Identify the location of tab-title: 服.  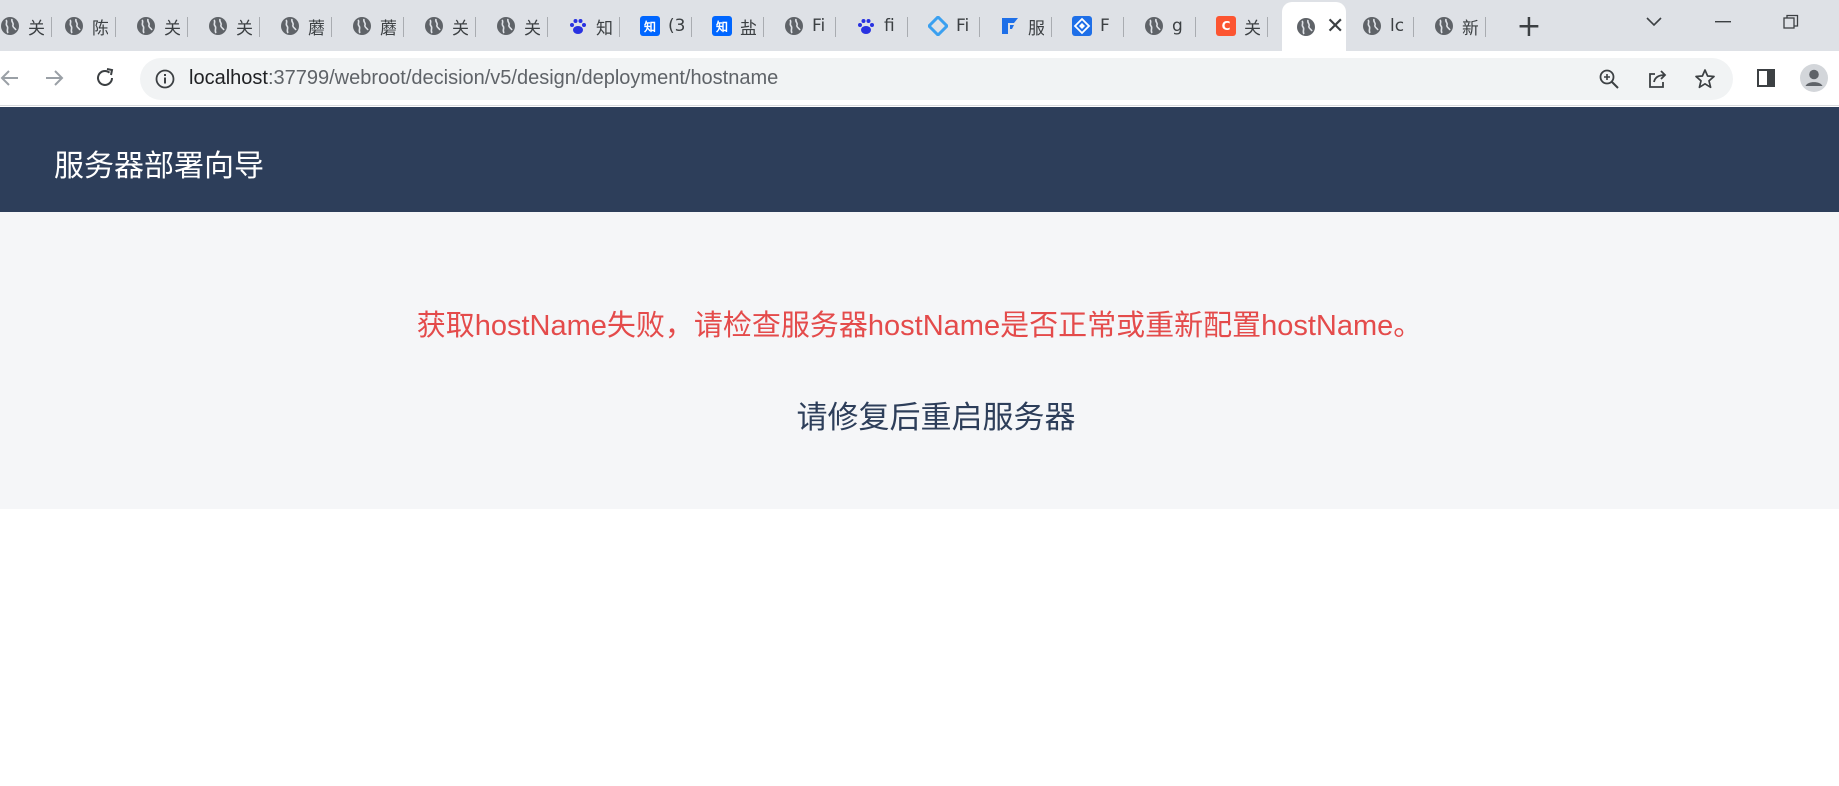
(1036, 28).